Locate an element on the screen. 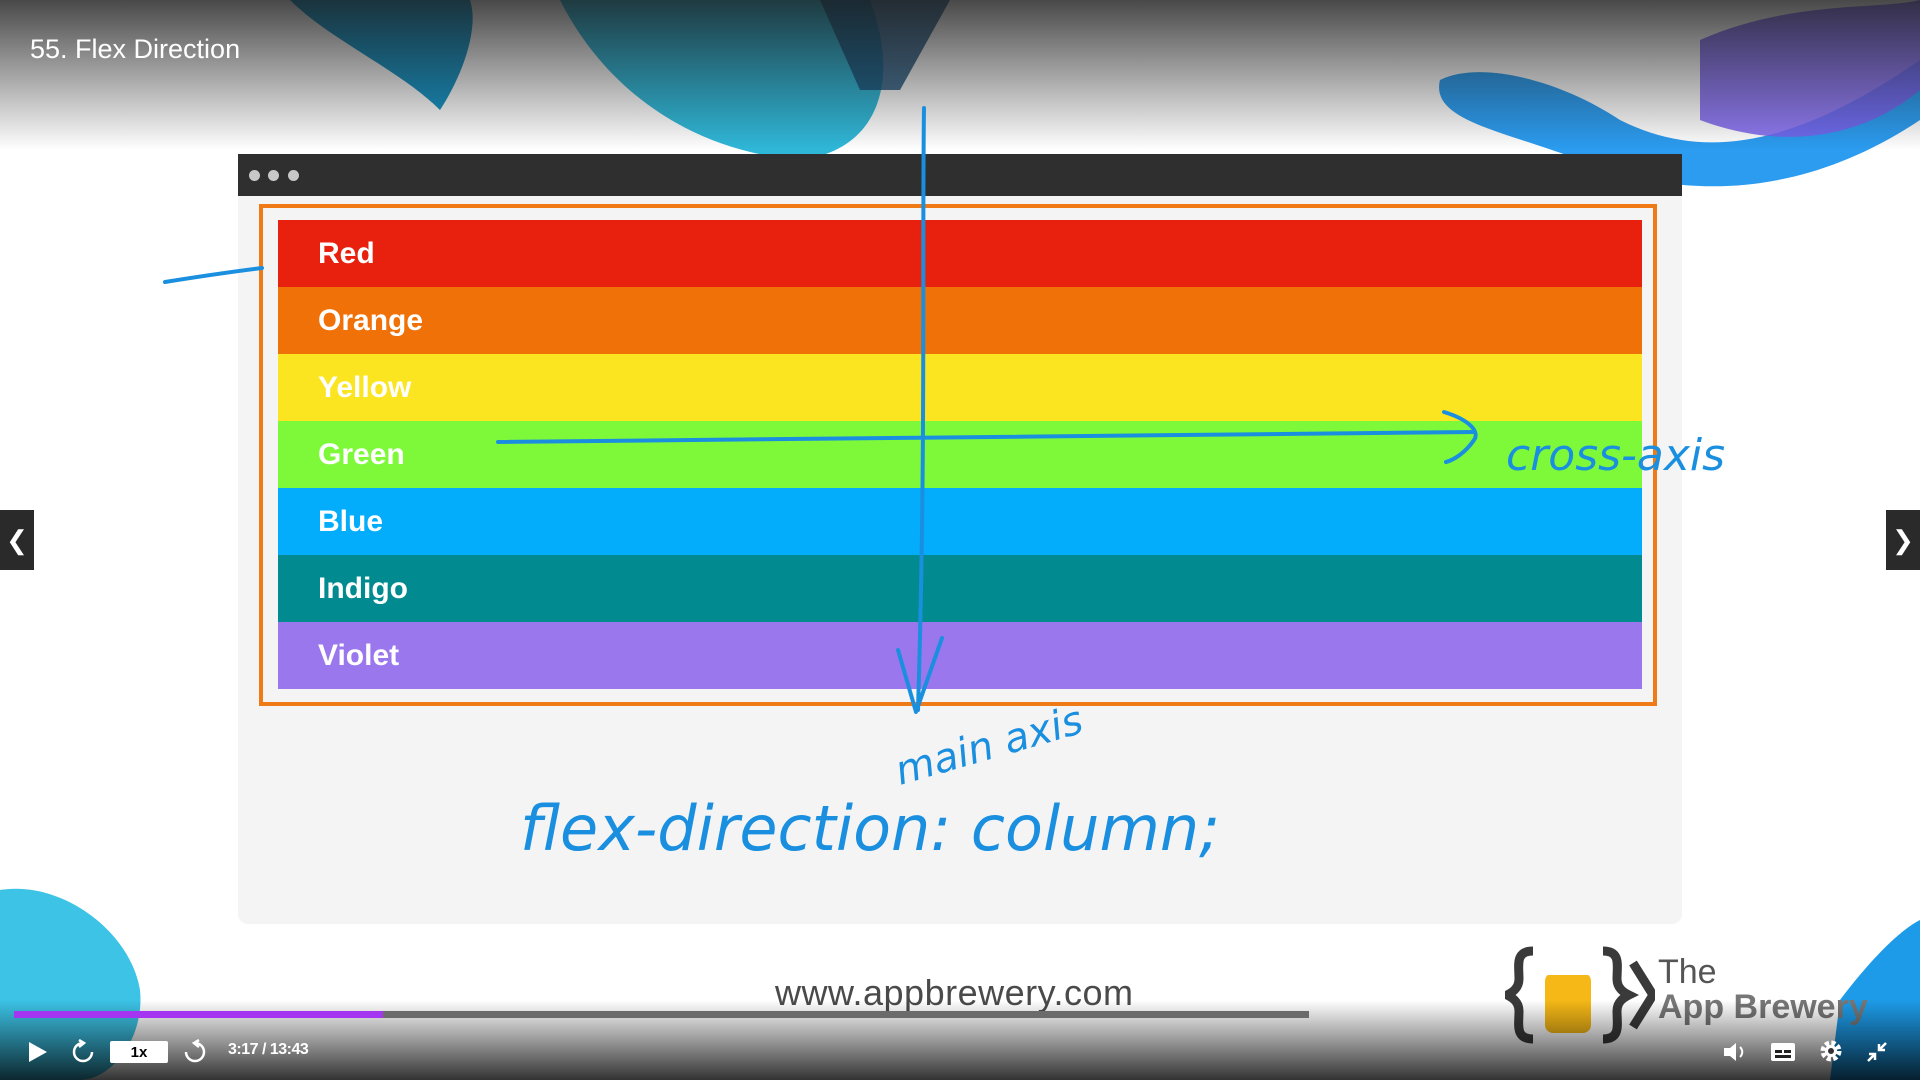 This screenshot has height=1080, width=1920. rewind-button is located at coordinates (83, 1052).